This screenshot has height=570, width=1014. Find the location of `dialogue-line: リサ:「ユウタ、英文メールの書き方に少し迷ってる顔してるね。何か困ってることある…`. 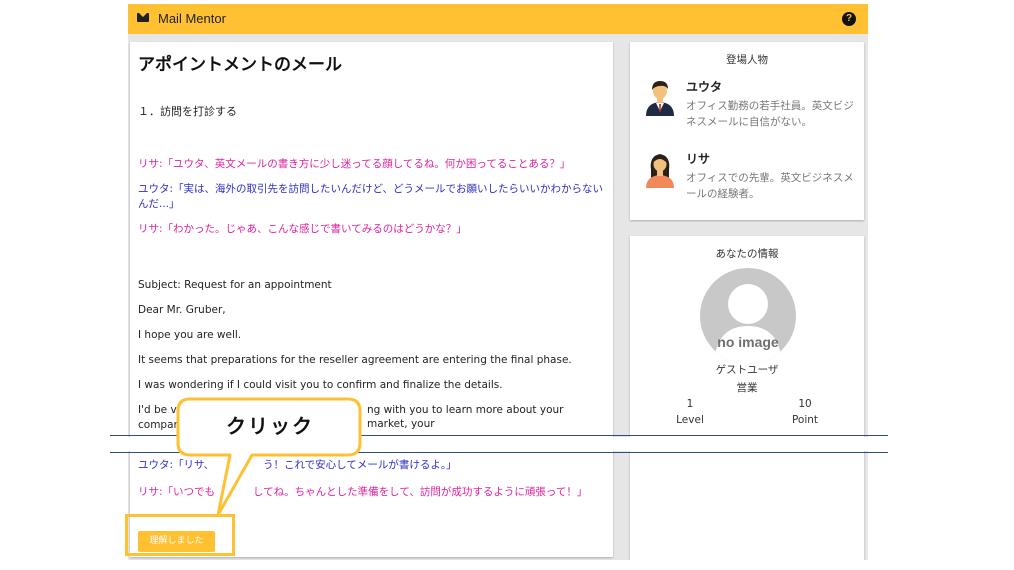

dialogue-line: リサ:「ユウタ、英文メールの書き方に少し迷ってる顔してるね。何か困ってることある… is located at coordinates (354, 164).